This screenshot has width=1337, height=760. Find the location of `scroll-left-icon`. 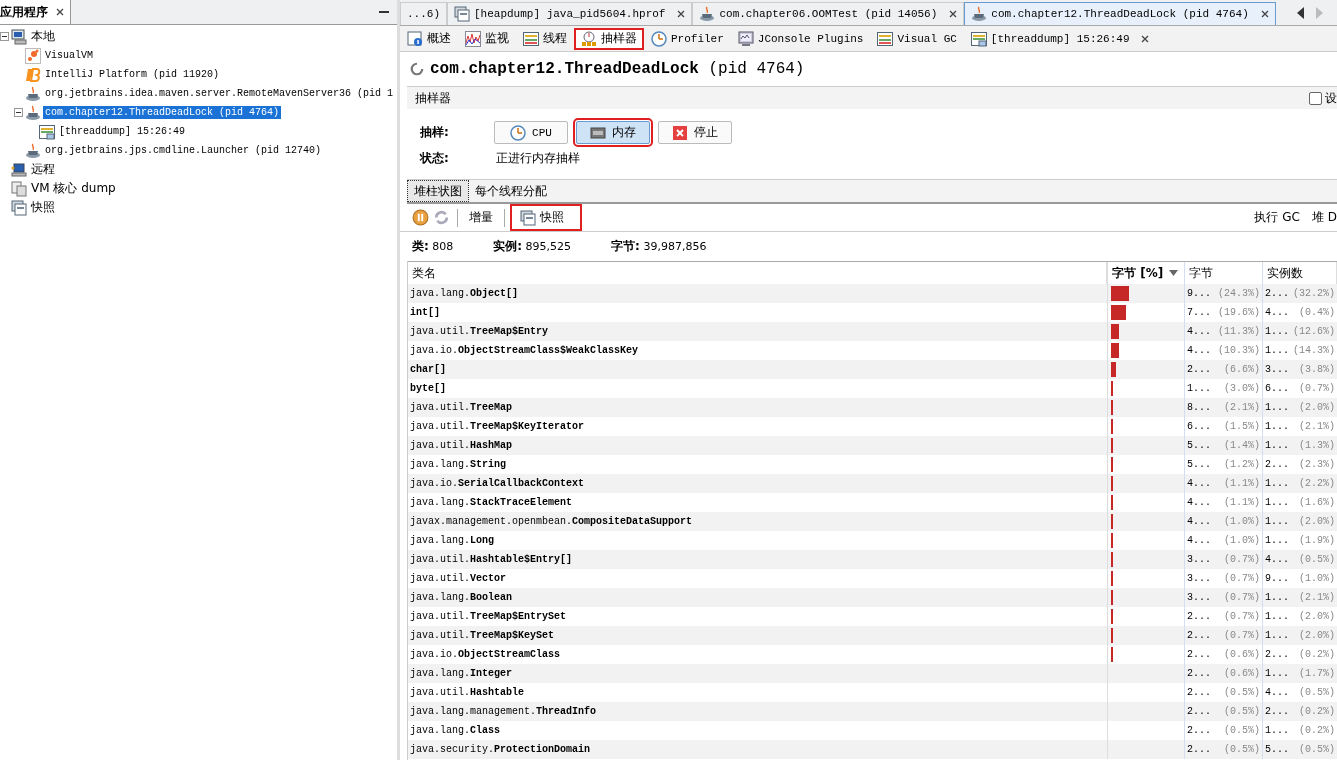

scroll-left-icon is located at coordinates (1301, 12).